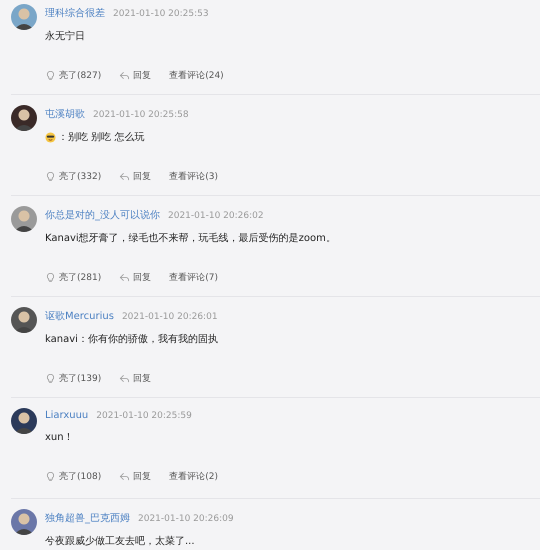 Image resolution: width=540 pixels, height=550 pixels. I want to click on emoji-icon, so click(50, 137).